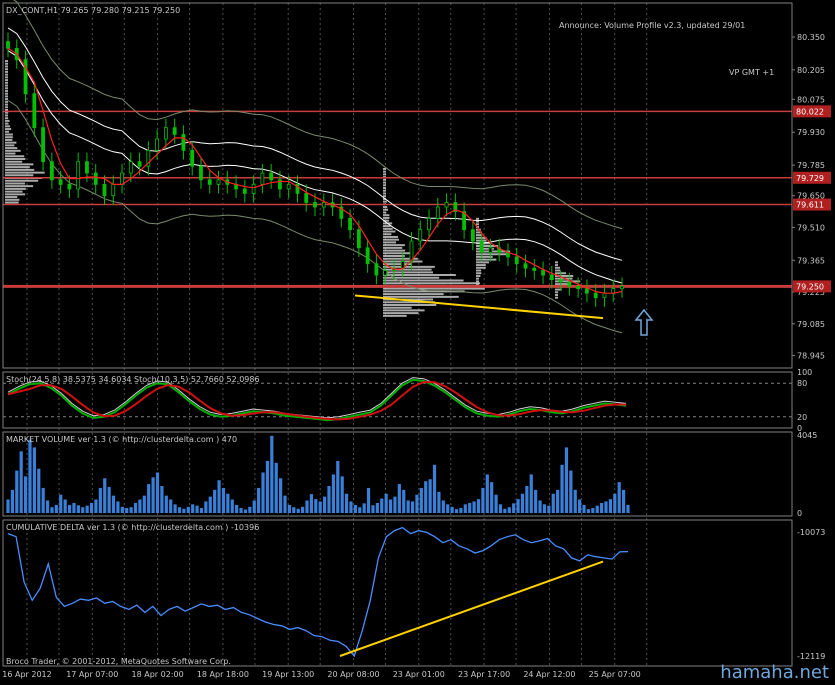 The width and height of the screenshot is (835, 685). I want to click on y-tick-label: 80.075, so click(811, 99).